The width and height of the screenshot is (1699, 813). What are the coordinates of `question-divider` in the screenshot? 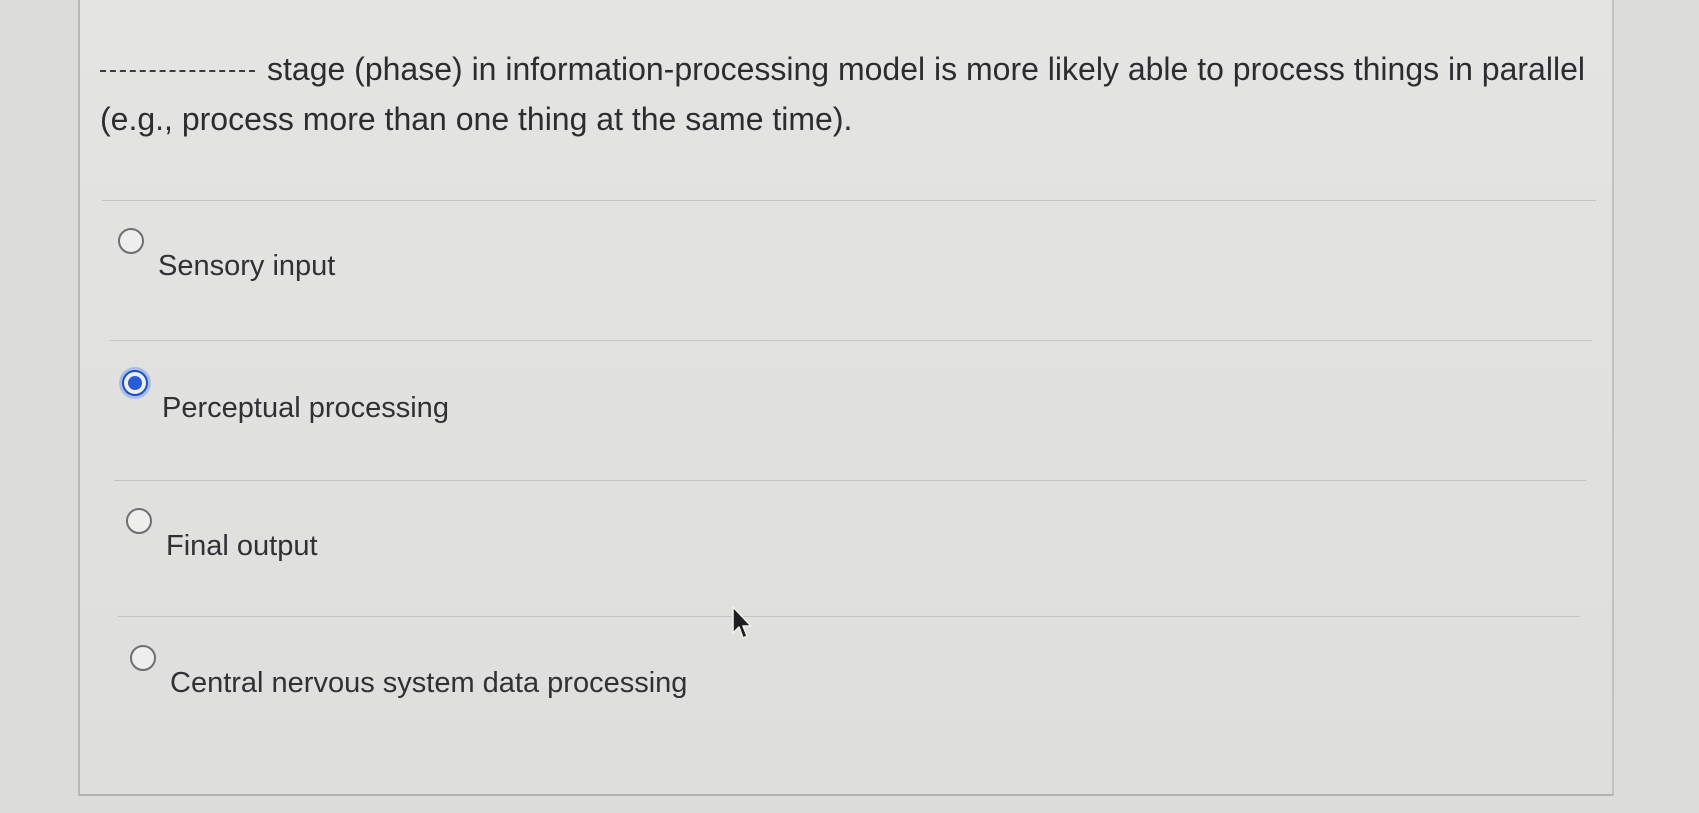 It's located at (849, 200).